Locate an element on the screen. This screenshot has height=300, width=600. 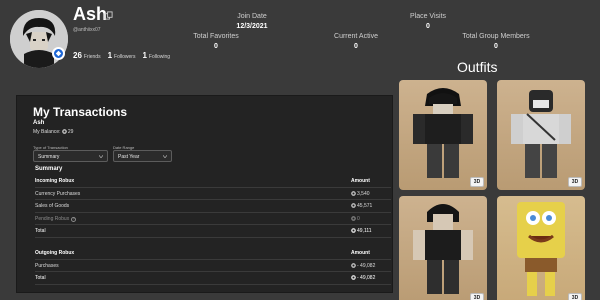
table-header: Outgoing Robux Amount is located at coordinates (213, 253).